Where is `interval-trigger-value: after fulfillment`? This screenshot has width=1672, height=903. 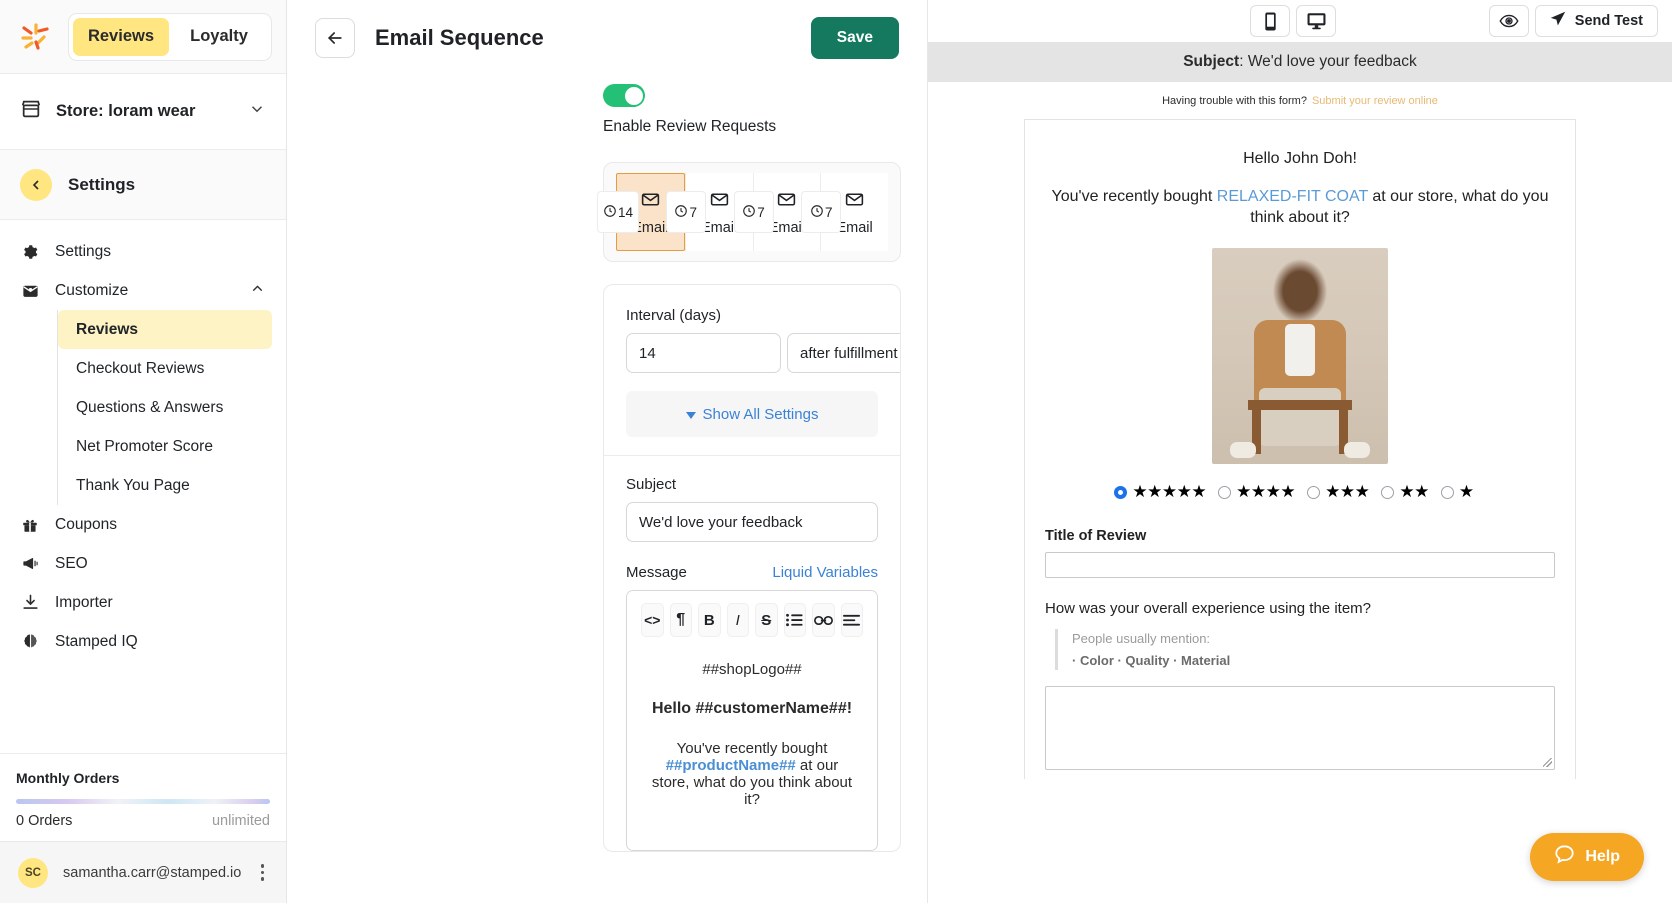
interval-trigger-value: after fulfillment is located at coordinates (849, 353).